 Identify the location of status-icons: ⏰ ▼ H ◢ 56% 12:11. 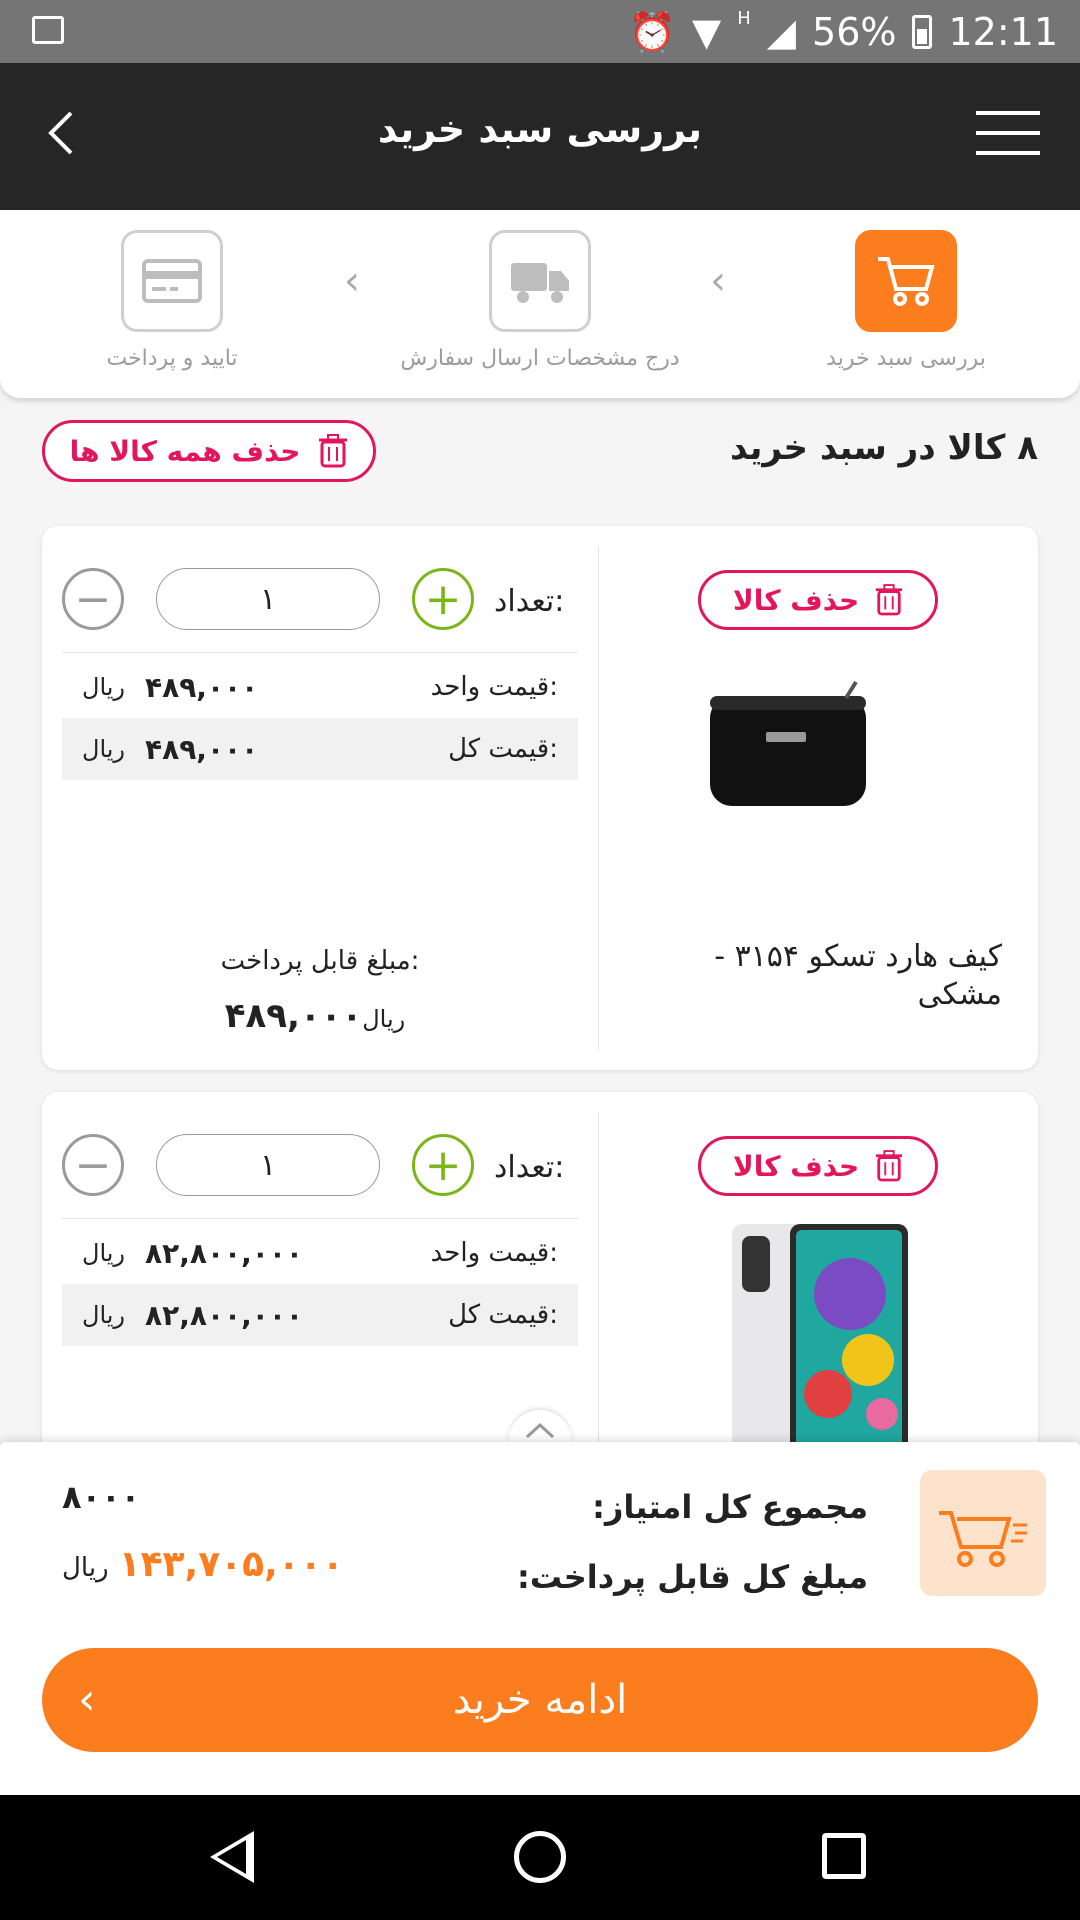
(843, 32).